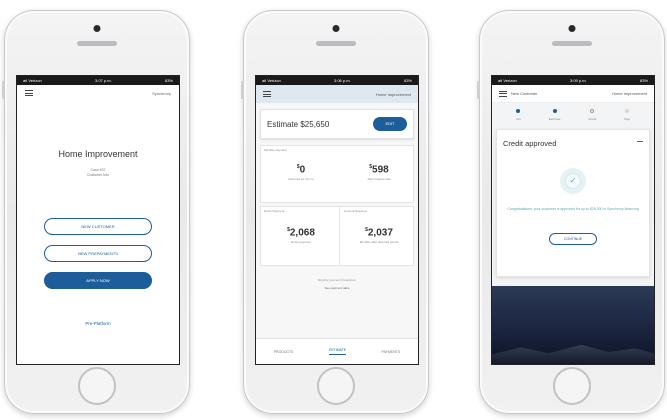  I want to click on subtitle-line-2: Customer Info, so click(98, 175).